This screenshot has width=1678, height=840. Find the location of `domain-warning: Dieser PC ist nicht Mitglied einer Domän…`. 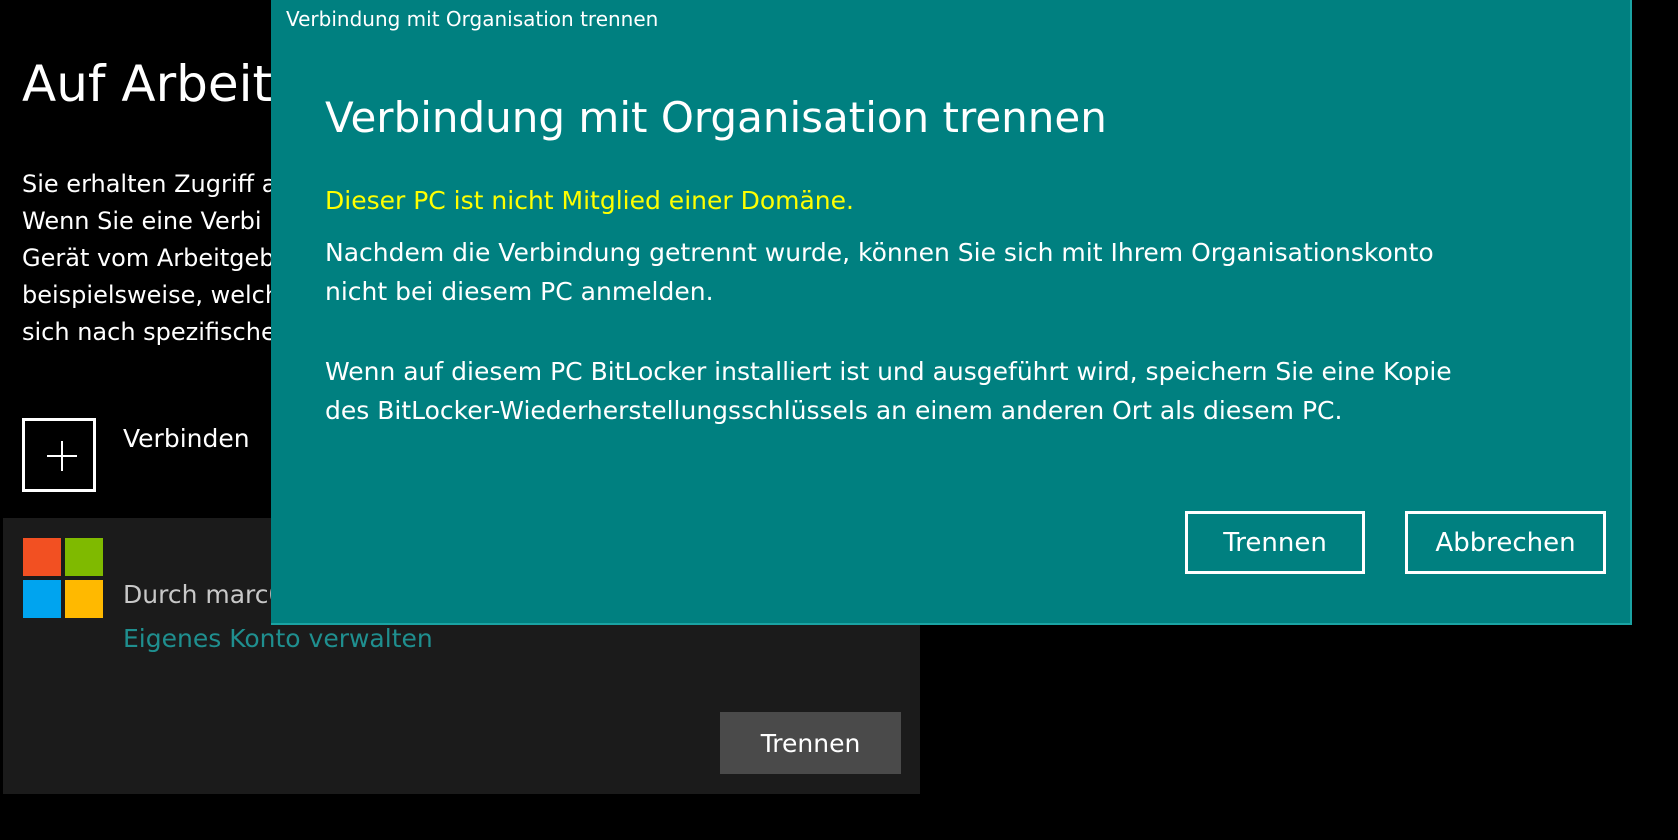

domain-warning: Dieser PC ist nicht Mitglied einer Domän… is located at coordinates (589, 200).